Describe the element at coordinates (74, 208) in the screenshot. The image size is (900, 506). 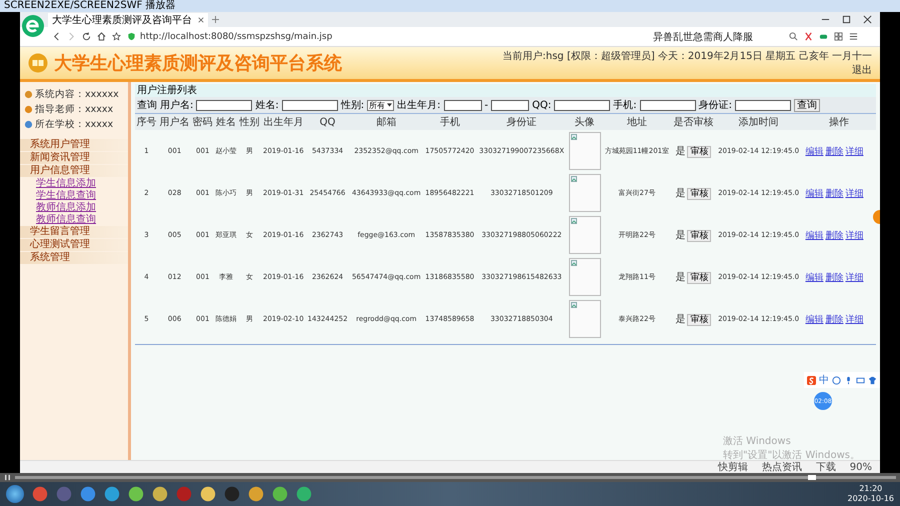
I see `submenu-link: 教师信息添加` at that location.